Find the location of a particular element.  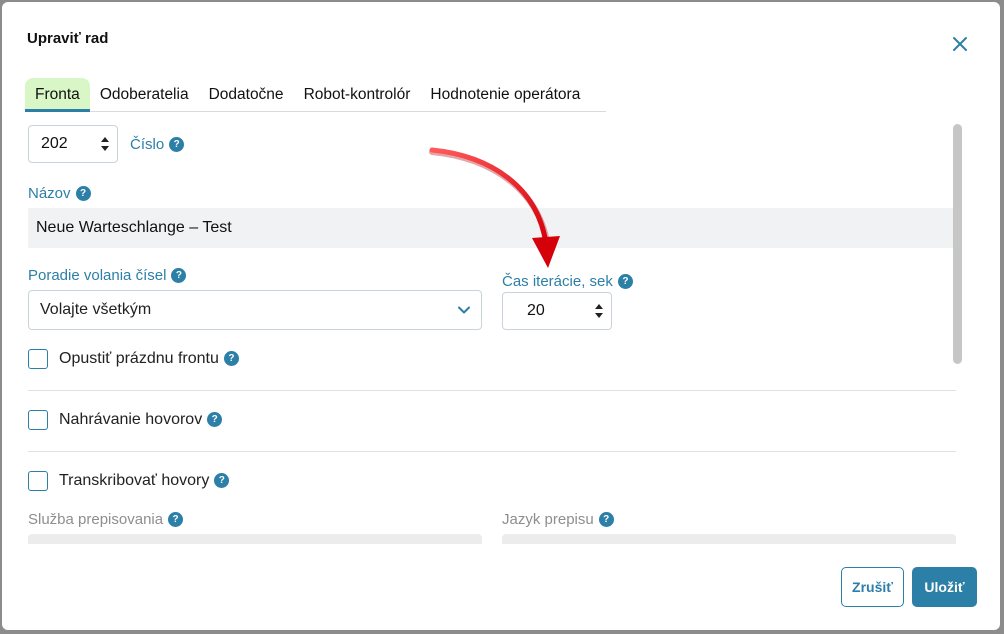

scrollbar-thumb is located at coordinates (957, 244).